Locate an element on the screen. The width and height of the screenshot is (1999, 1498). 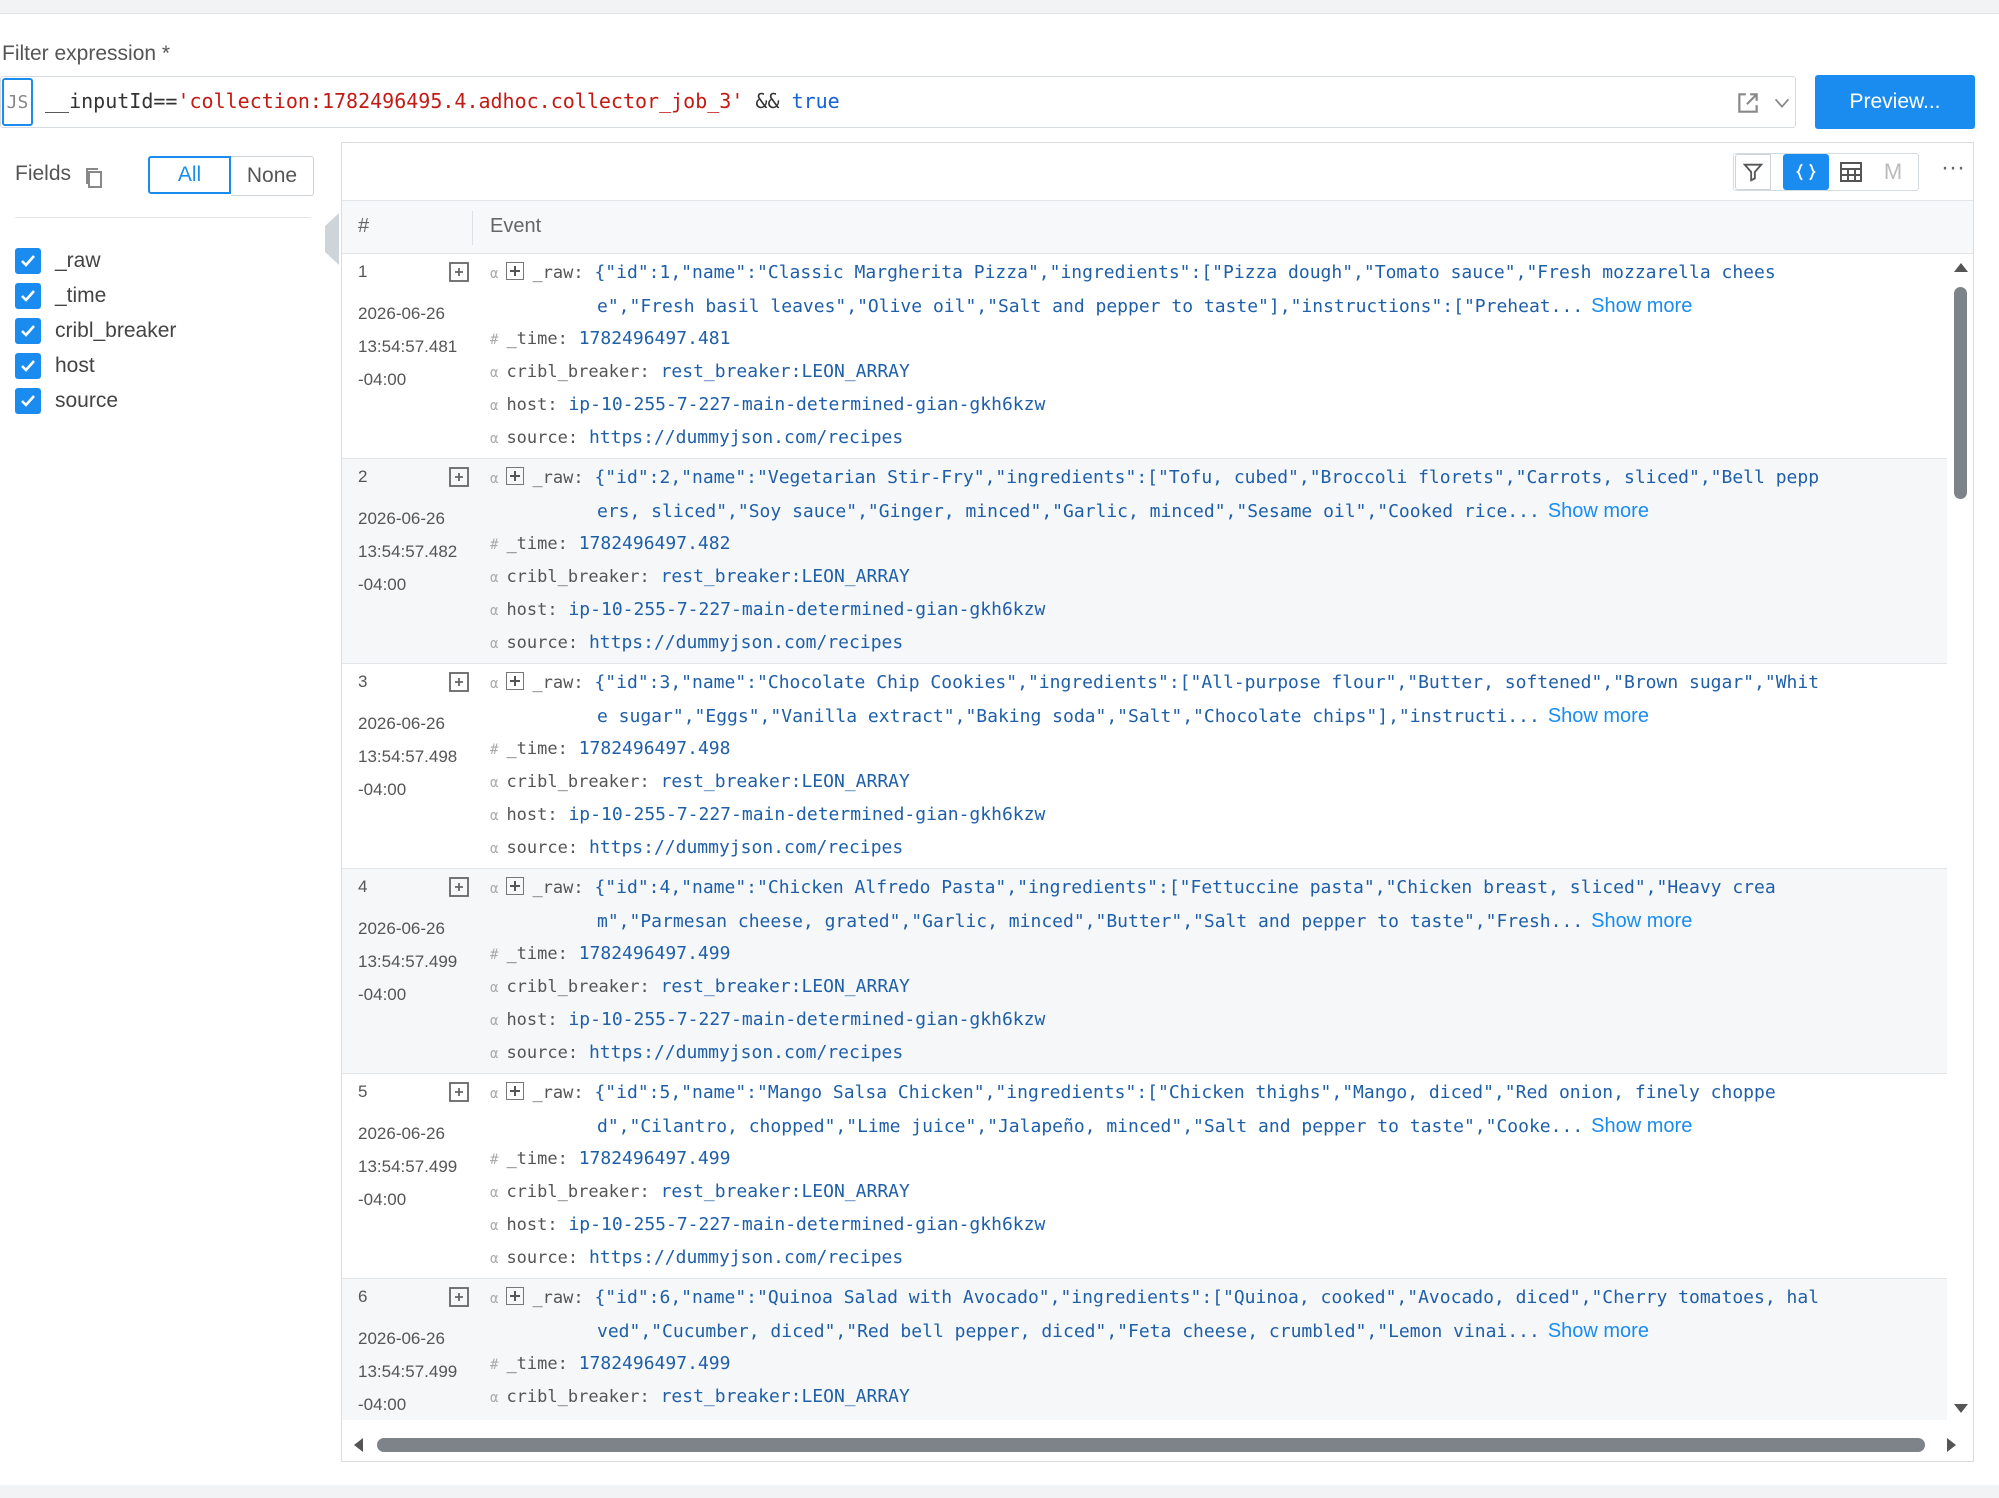
horizontal-scroll-thumb is located at coordinates (1151, 1445).